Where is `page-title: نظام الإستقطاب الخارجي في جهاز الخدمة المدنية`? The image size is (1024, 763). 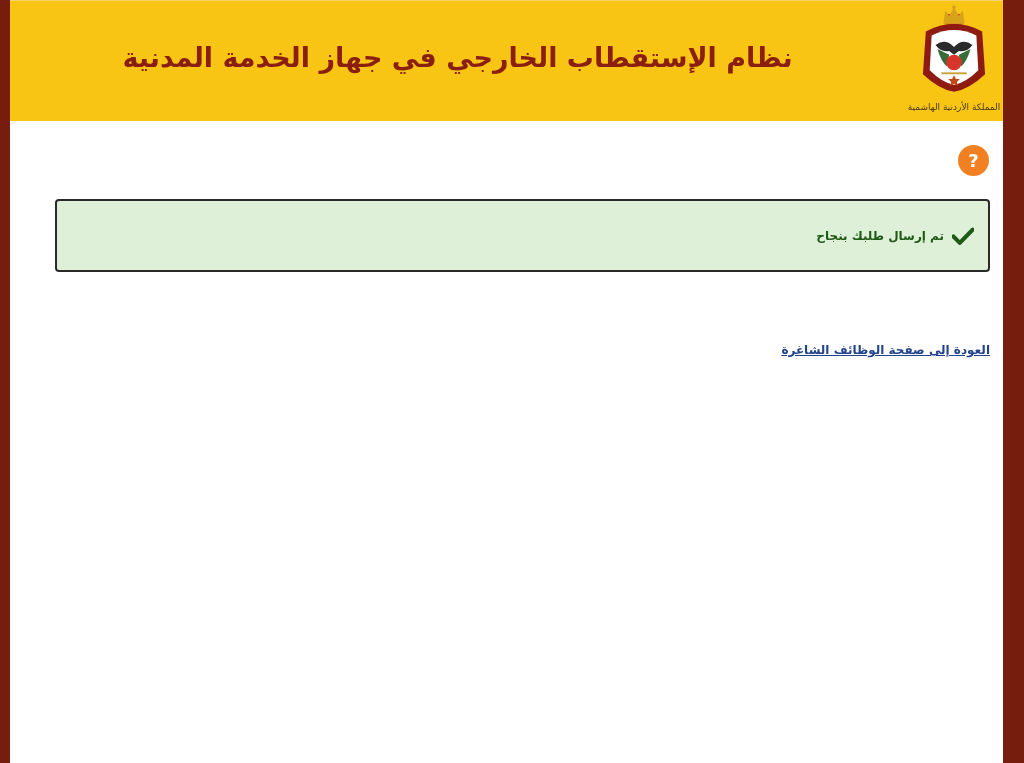
page-title: نظام الإستقطاب الخارجي في جهاز الخدمة المدنية is located at coordinates (457, 58).